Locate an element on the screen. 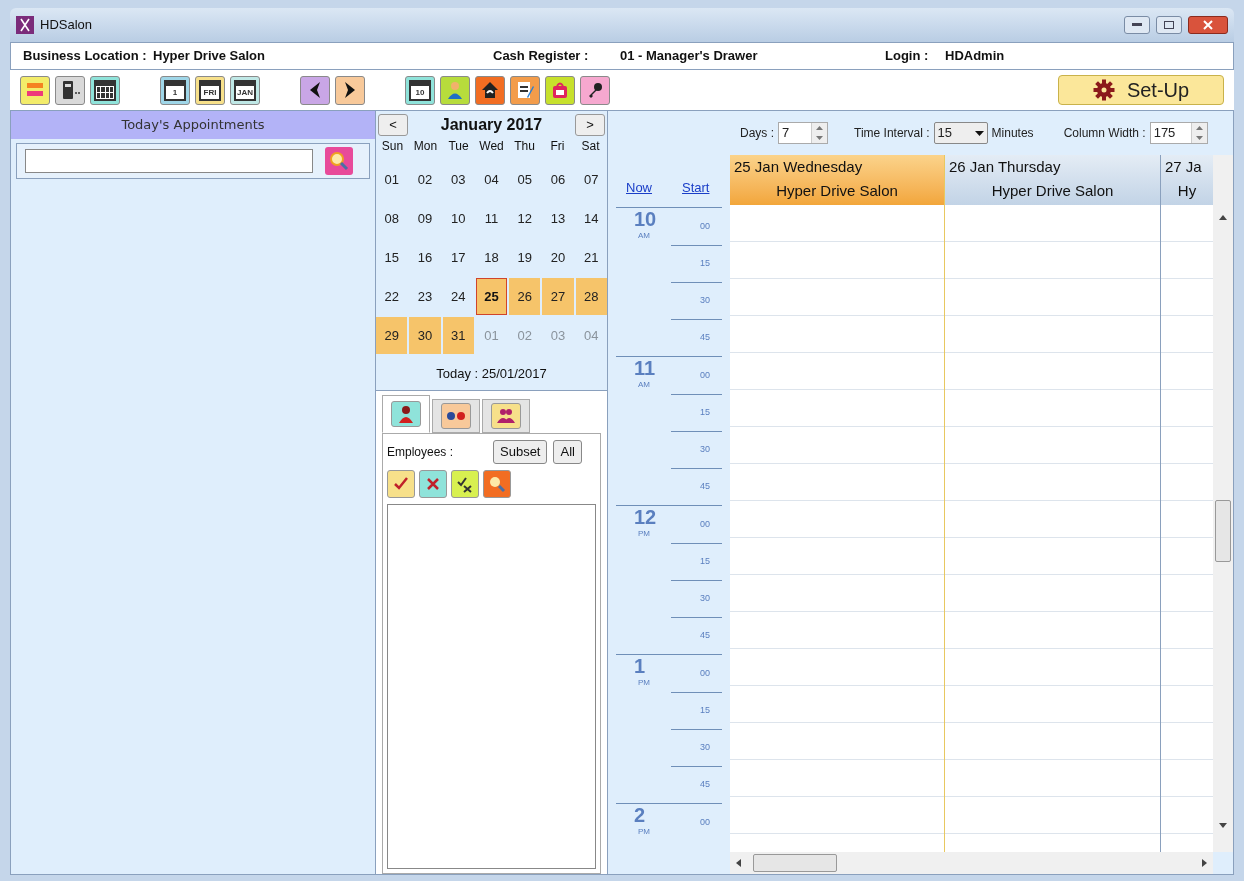  calendar-day: 19 is located at coordinates (525, 257).